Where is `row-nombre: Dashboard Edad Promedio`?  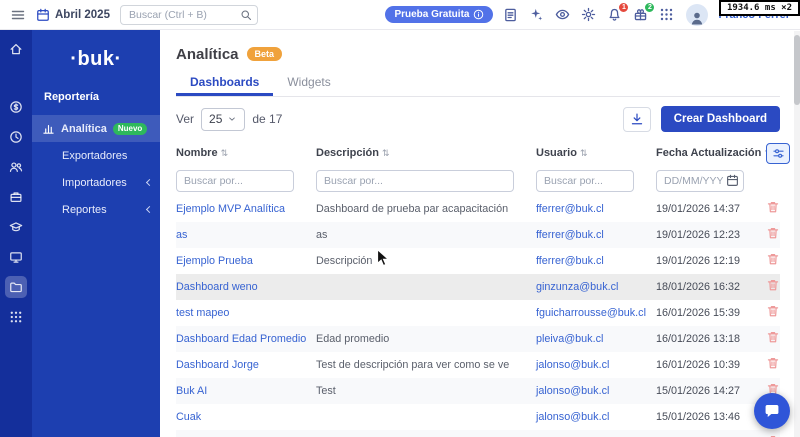 row-nombre: Dashboard Edad Promedio is located at coordinates (246, 339).